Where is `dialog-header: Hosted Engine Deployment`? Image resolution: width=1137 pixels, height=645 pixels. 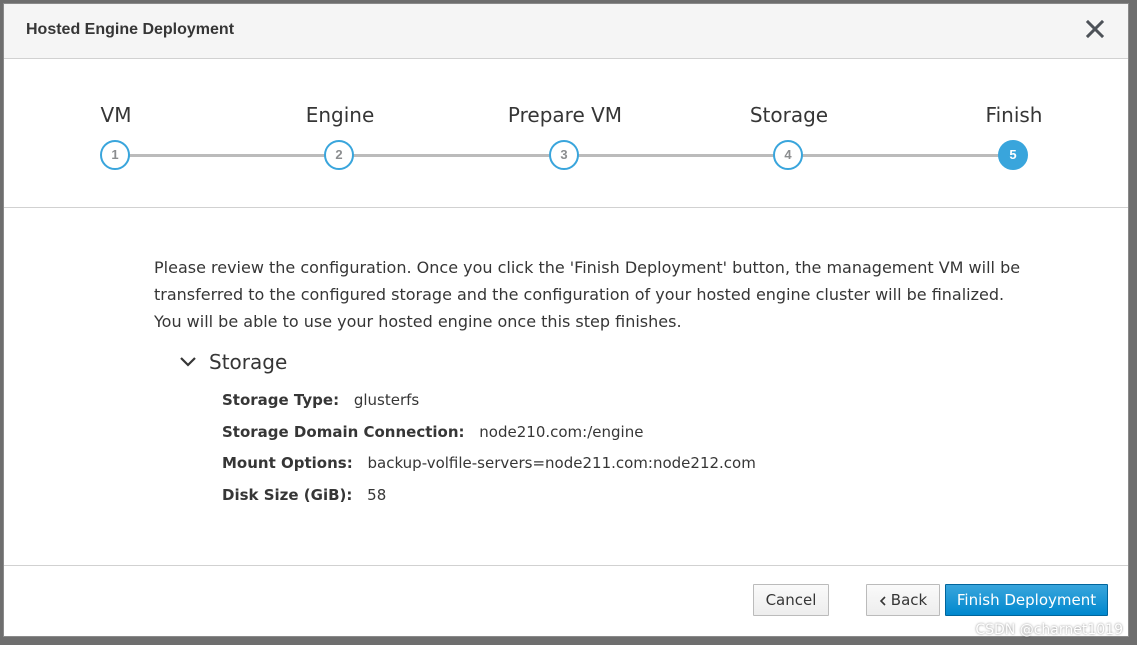 dialog-header: Hosted Engine Deployment is located at coordinates (566, 31).